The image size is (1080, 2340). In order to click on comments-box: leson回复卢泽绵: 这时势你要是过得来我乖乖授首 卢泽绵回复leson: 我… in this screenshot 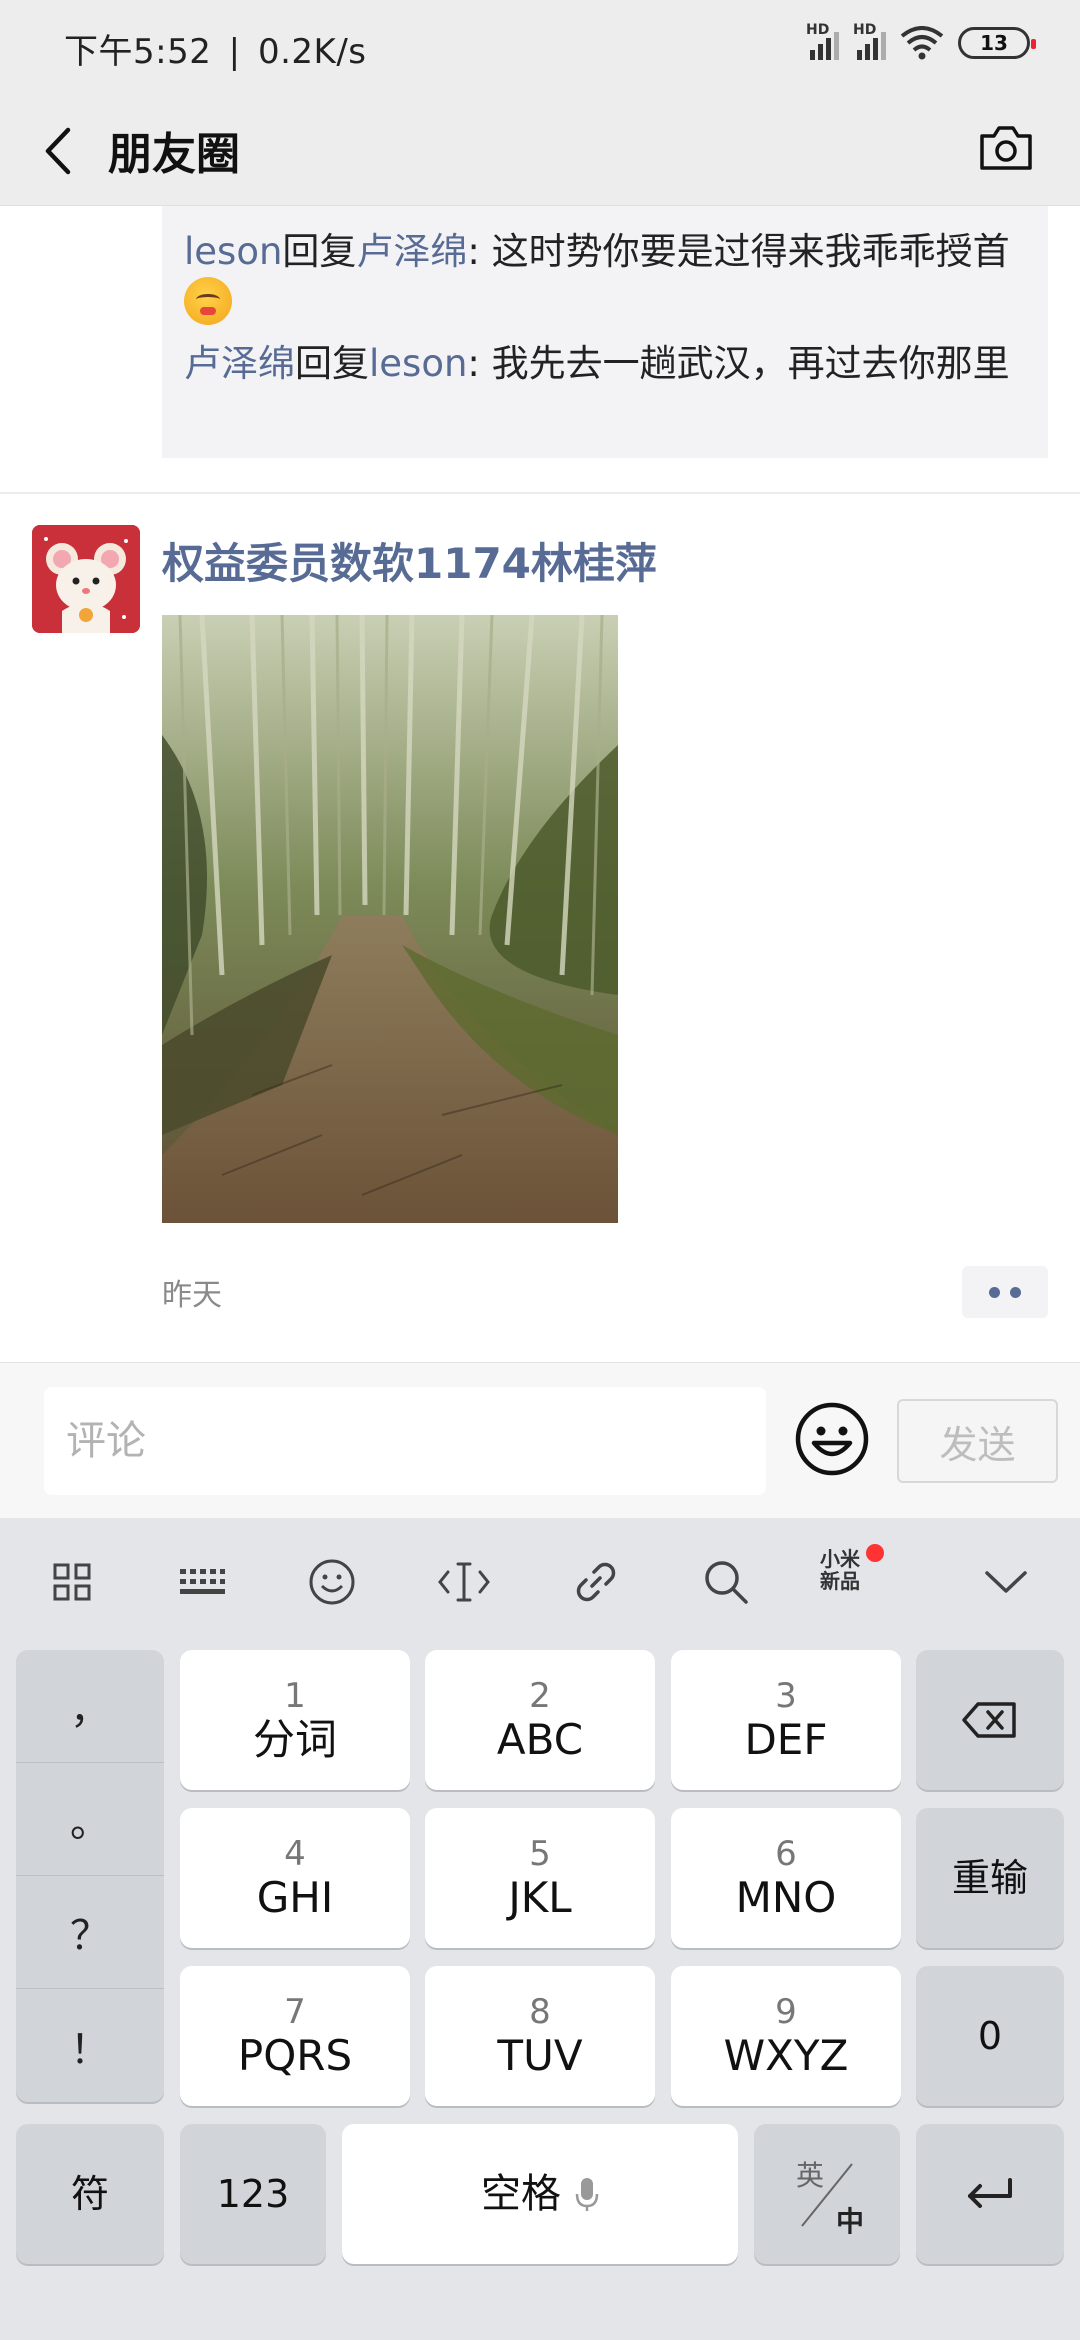, I will do `click(605, 332)`.